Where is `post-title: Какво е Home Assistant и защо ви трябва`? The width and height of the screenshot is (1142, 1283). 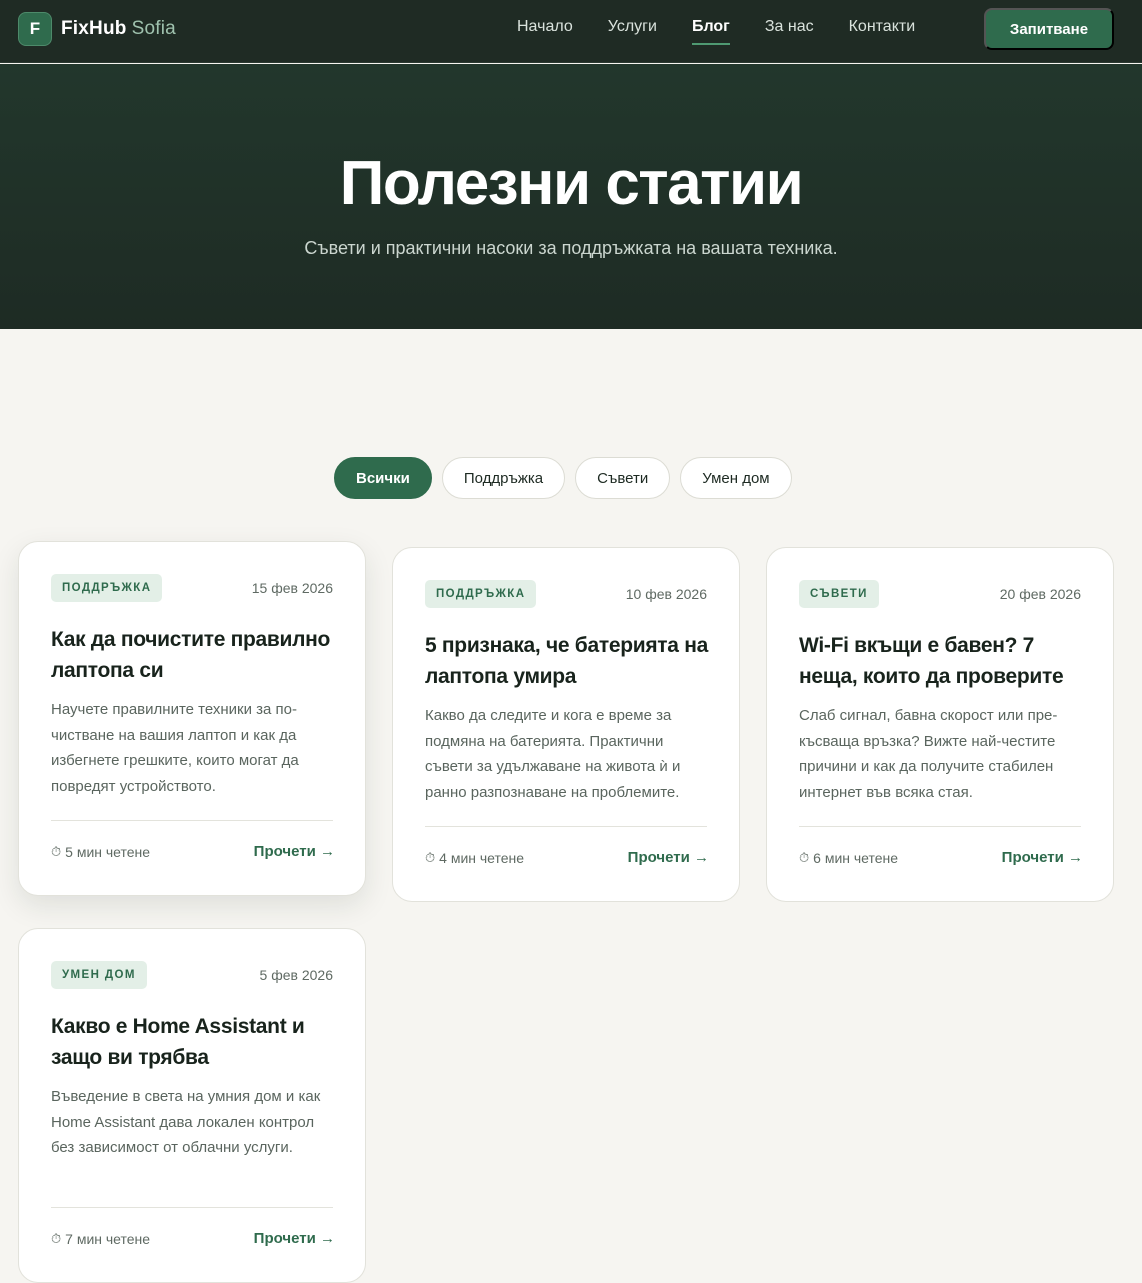
post-title: Какво е Home Assistant и защо ви трябва is located at coordinates (193, 1042).